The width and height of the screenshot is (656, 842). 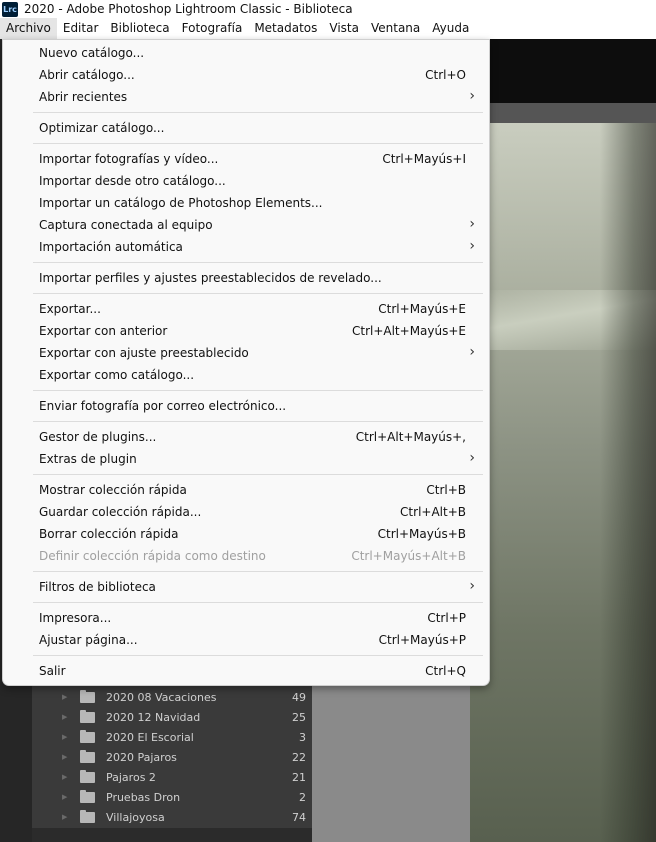 I want to click on menu-item-shortcut: Ctrl+Alt+Mayús+E, so click(x=408, y=331).